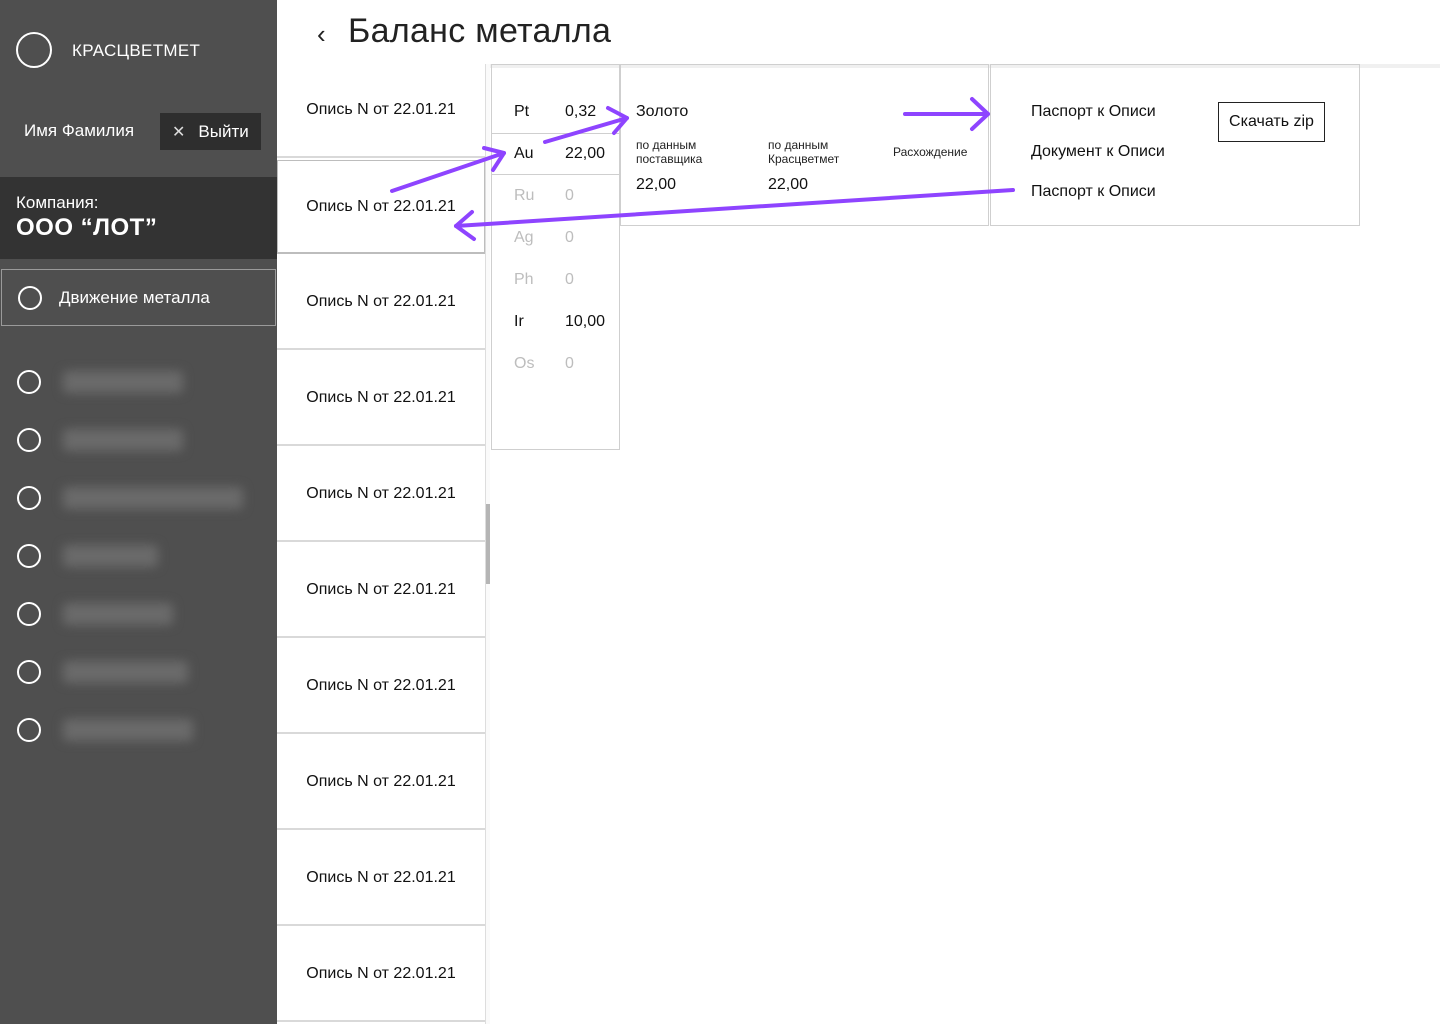 The width and height of the screenshot is (1440, 1024). Describe the element at coordinates (134, 297) in the screenshot. I see `sidebar-item-label: Движение металла` at that location.